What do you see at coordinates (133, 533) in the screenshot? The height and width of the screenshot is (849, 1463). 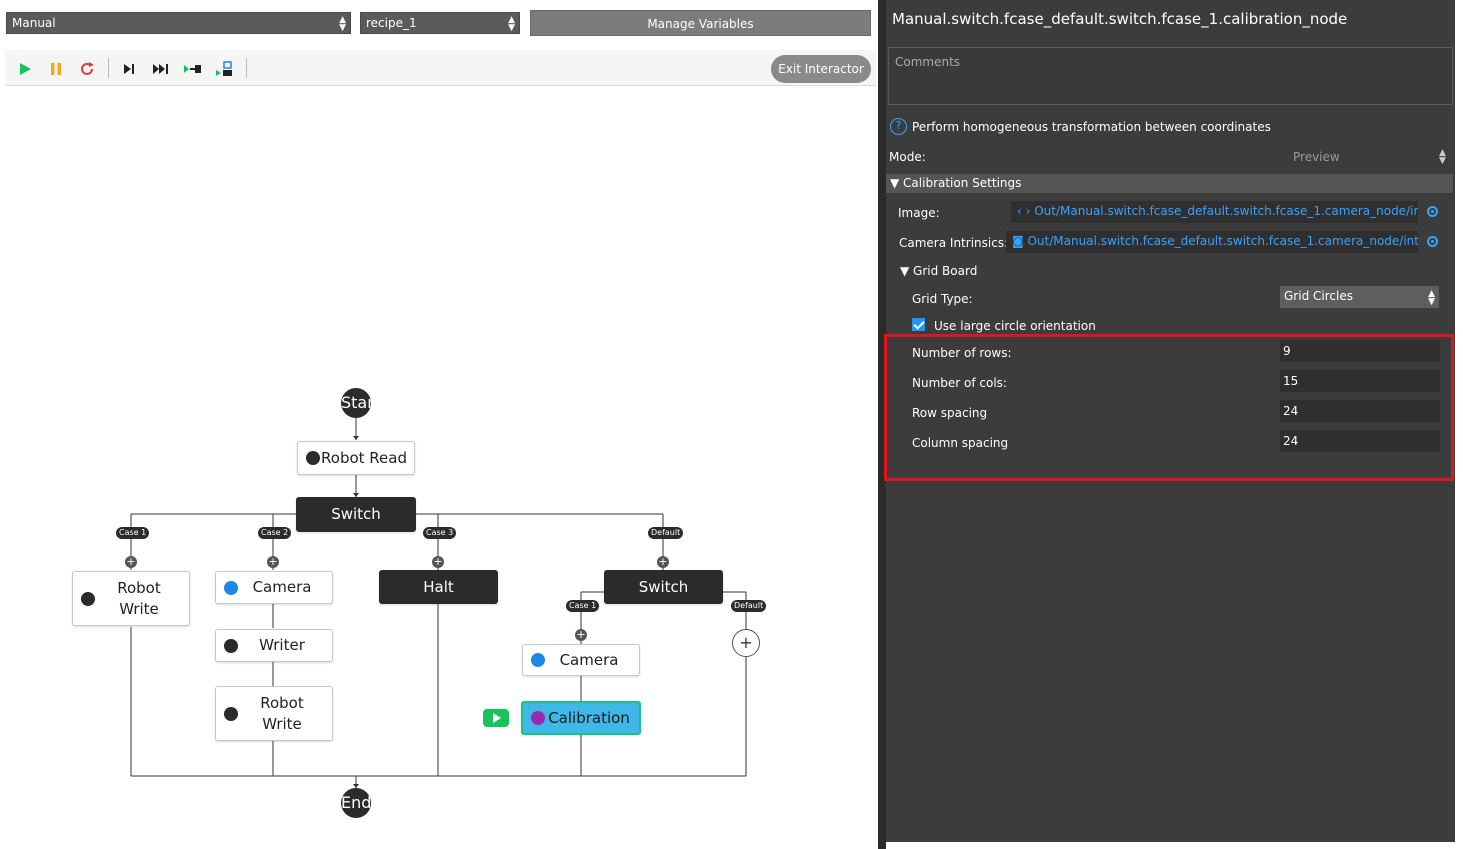 I see `case1-badge: Case 1` at bounding box center [133, 533].